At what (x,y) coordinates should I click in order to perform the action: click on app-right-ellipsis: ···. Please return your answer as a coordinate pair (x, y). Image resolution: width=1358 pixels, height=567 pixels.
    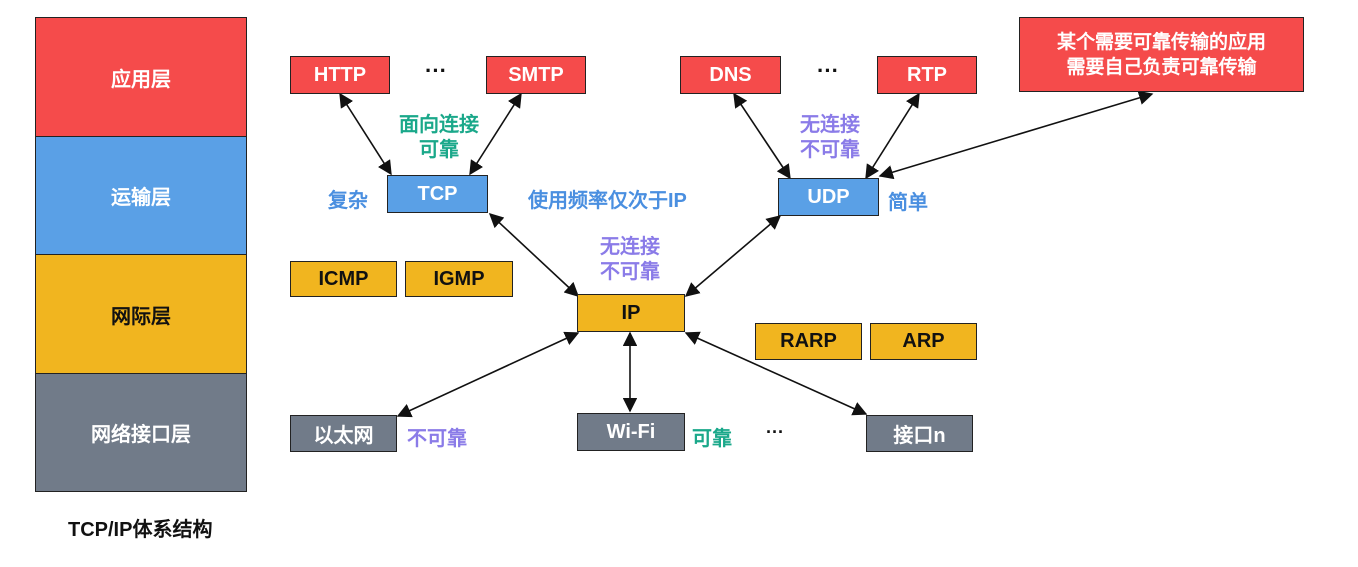
    Looking at the image, I should click on (828, 70).